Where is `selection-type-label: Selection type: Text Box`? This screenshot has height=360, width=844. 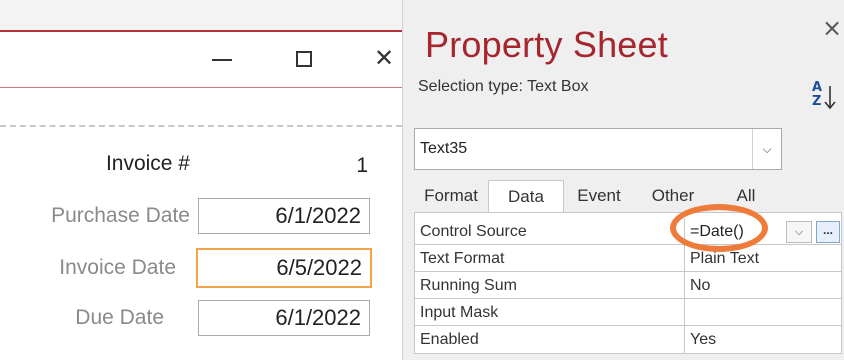 selection-type-label: Selection type: Text Box is located at coordinates (503, 86).